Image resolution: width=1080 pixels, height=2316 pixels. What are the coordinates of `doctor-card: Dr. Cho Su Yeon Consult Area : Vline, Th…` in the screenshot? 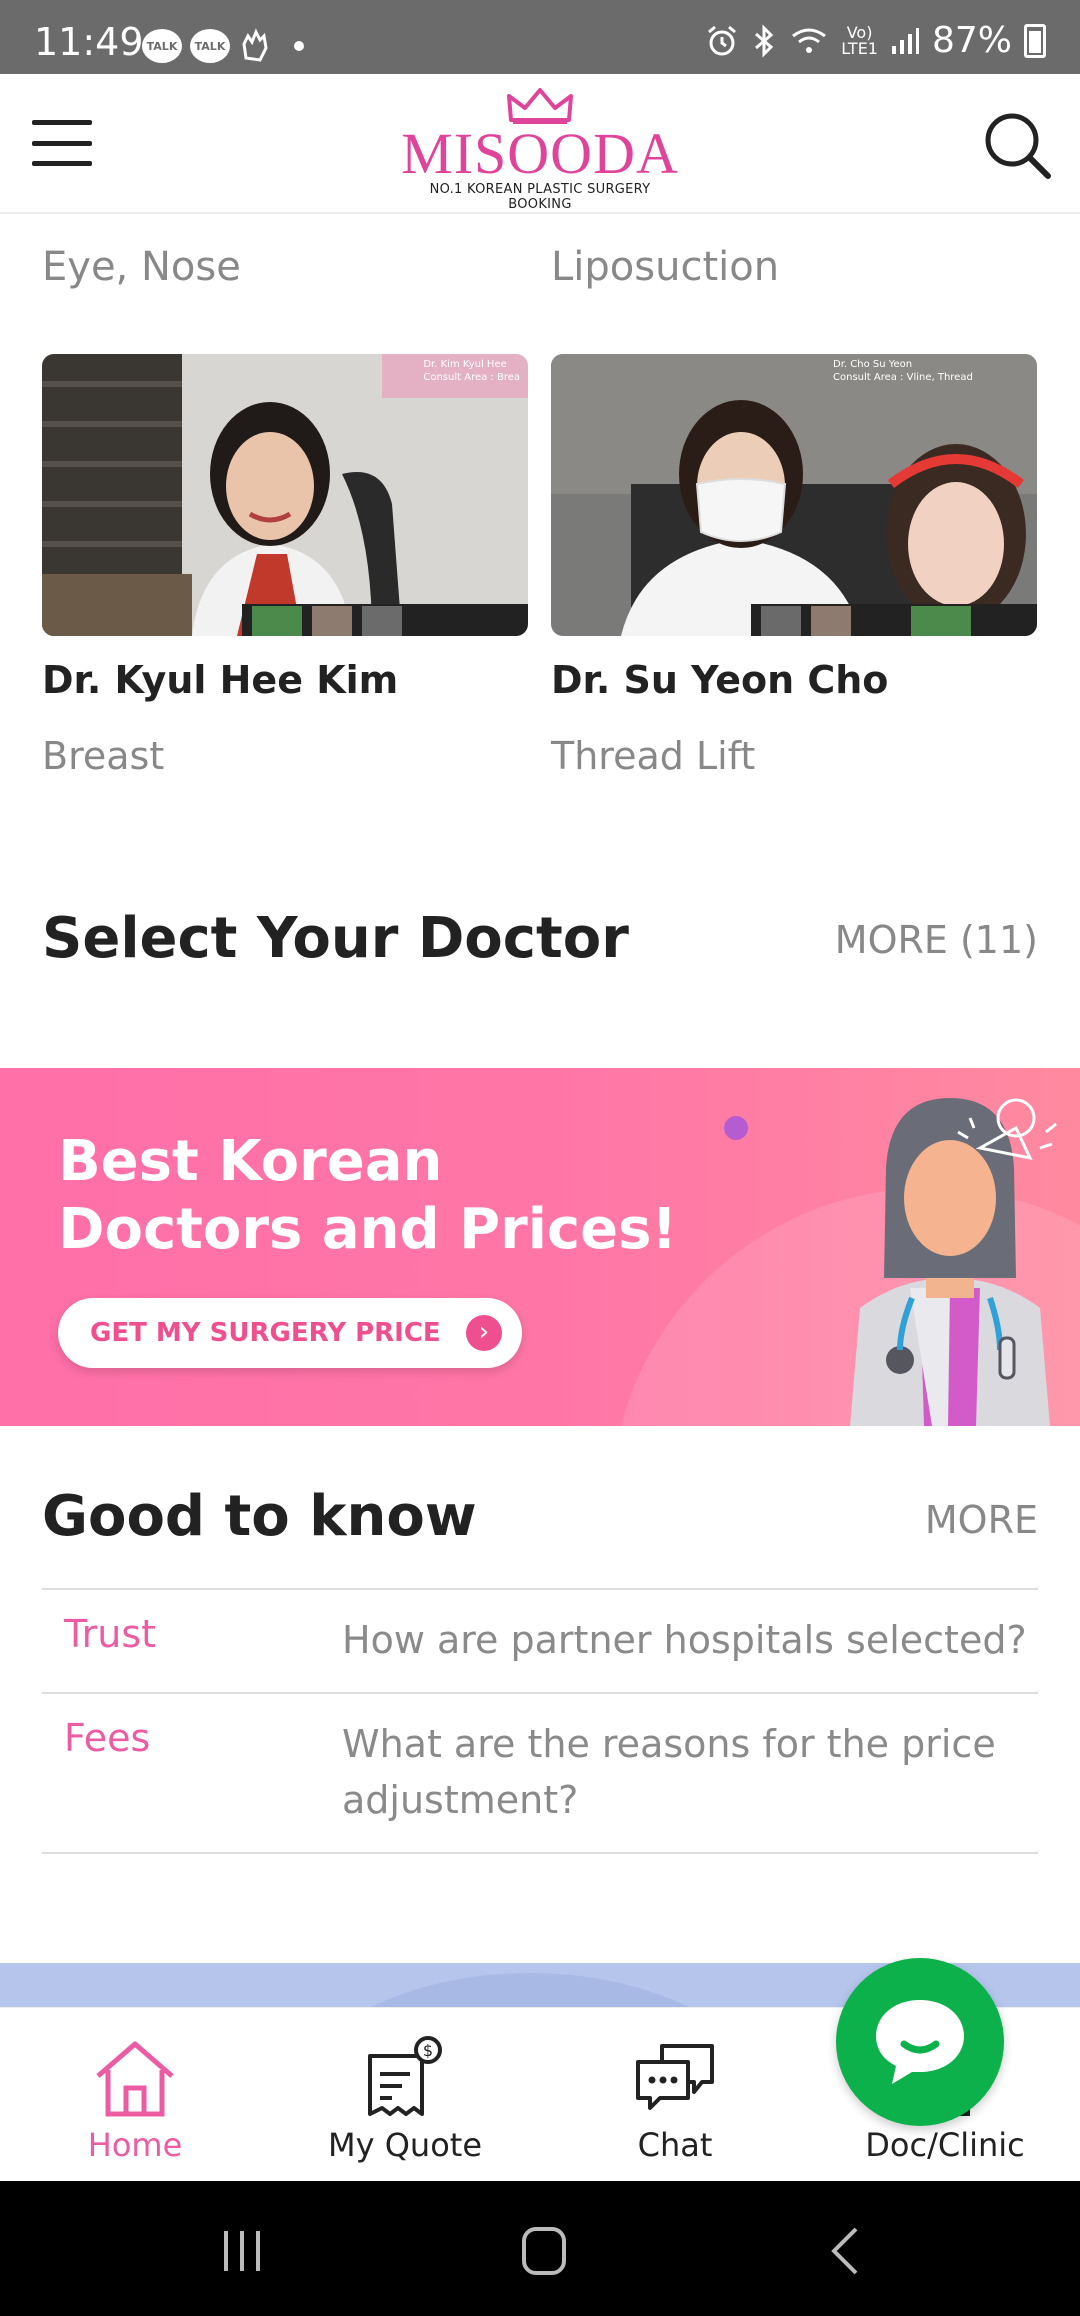 It's located at (794, 566).